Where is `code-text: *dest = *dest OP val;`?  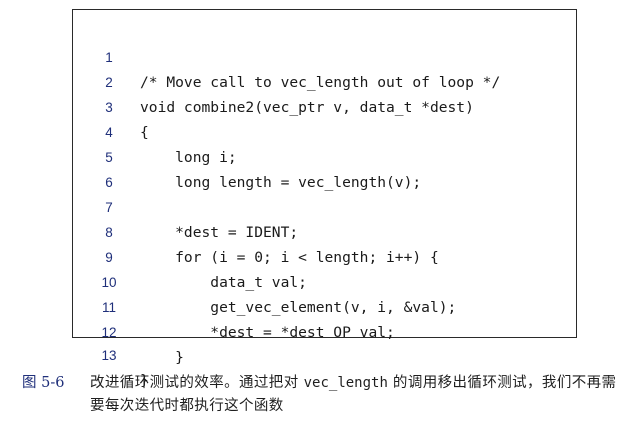 code-text: *dest = *dest OP val; is located at coordinates (267, 332).